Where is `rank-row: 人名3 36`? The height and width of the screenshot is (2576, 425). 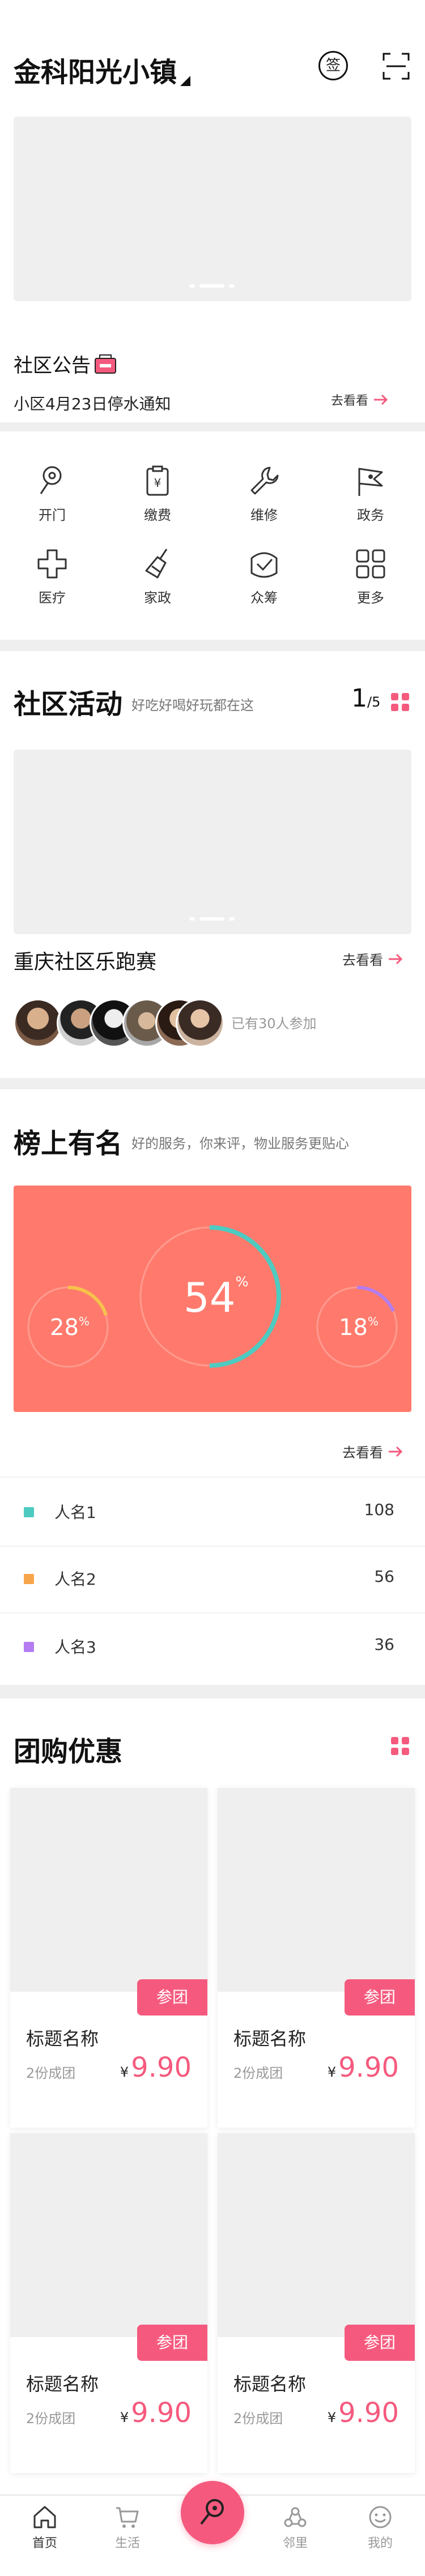
rank-row: 人名3 36 is located at coordinates (212, 1646).